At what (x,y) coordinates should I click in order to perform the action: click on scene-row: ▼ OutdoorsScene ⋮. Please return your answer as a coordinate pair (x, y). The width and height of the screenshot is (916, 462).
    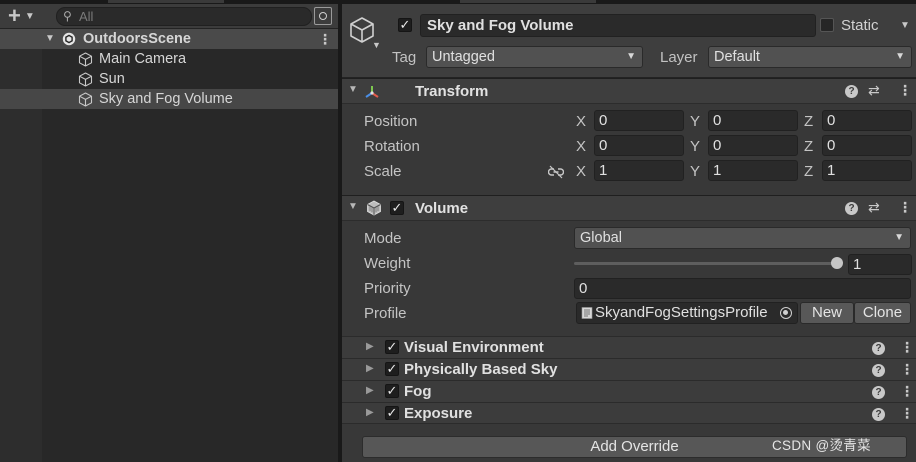
    Looking at the image, I should click on (169, 39).